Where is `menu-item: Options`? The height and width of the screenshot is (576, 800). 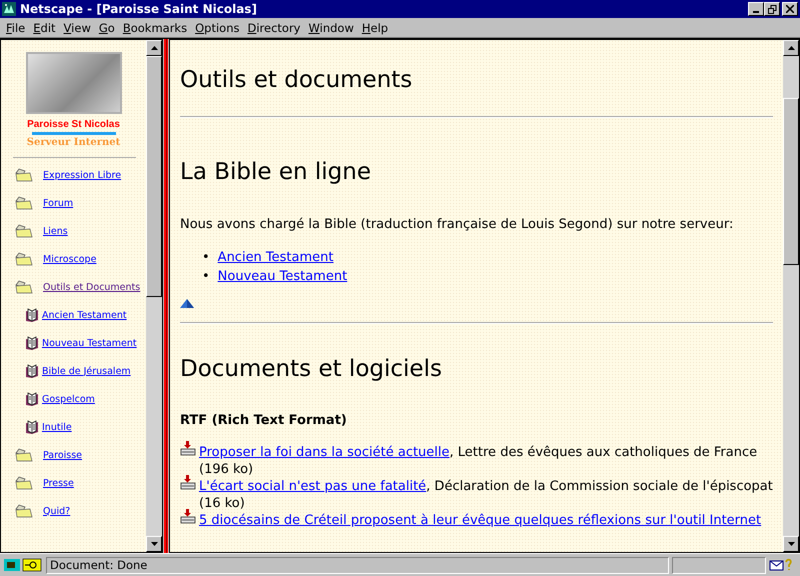 menu-item: Options is located at coordinates (217, 27).